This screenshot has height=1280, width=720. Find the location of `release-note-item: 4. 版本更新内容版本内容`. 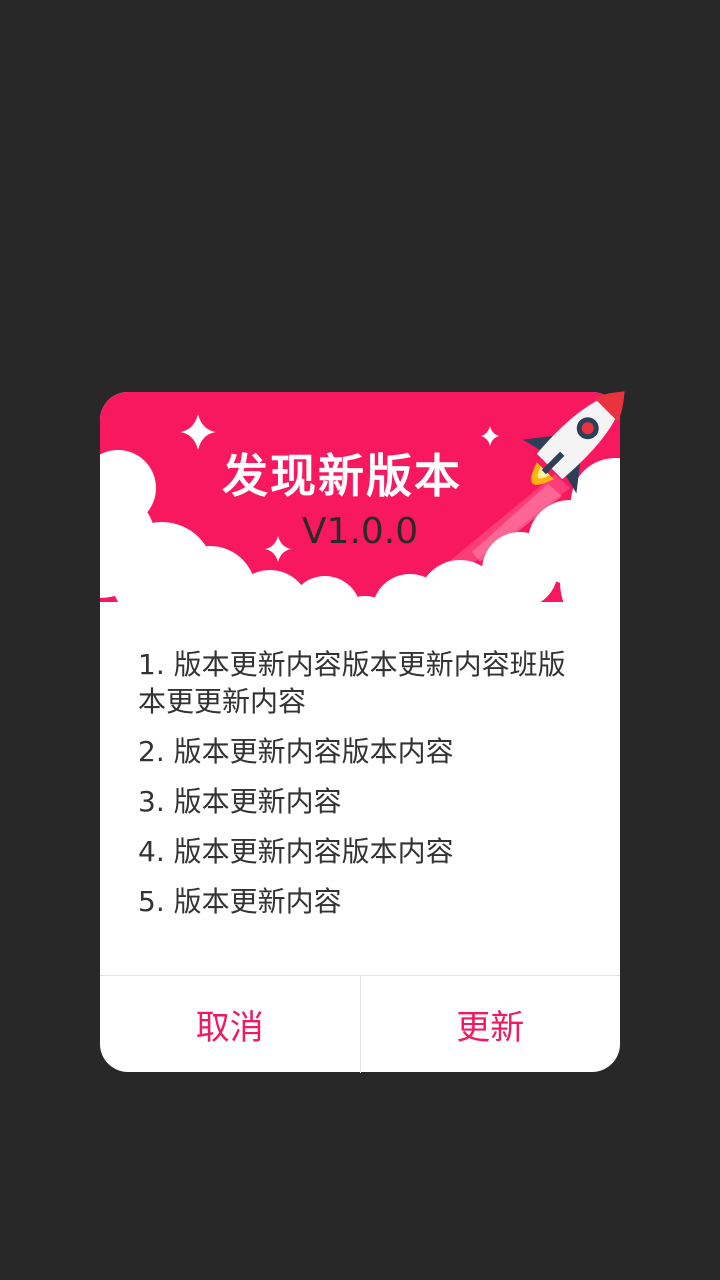

release-note-item: 4. 版本更新内容版本内容 is located at coordinates (296, 851).